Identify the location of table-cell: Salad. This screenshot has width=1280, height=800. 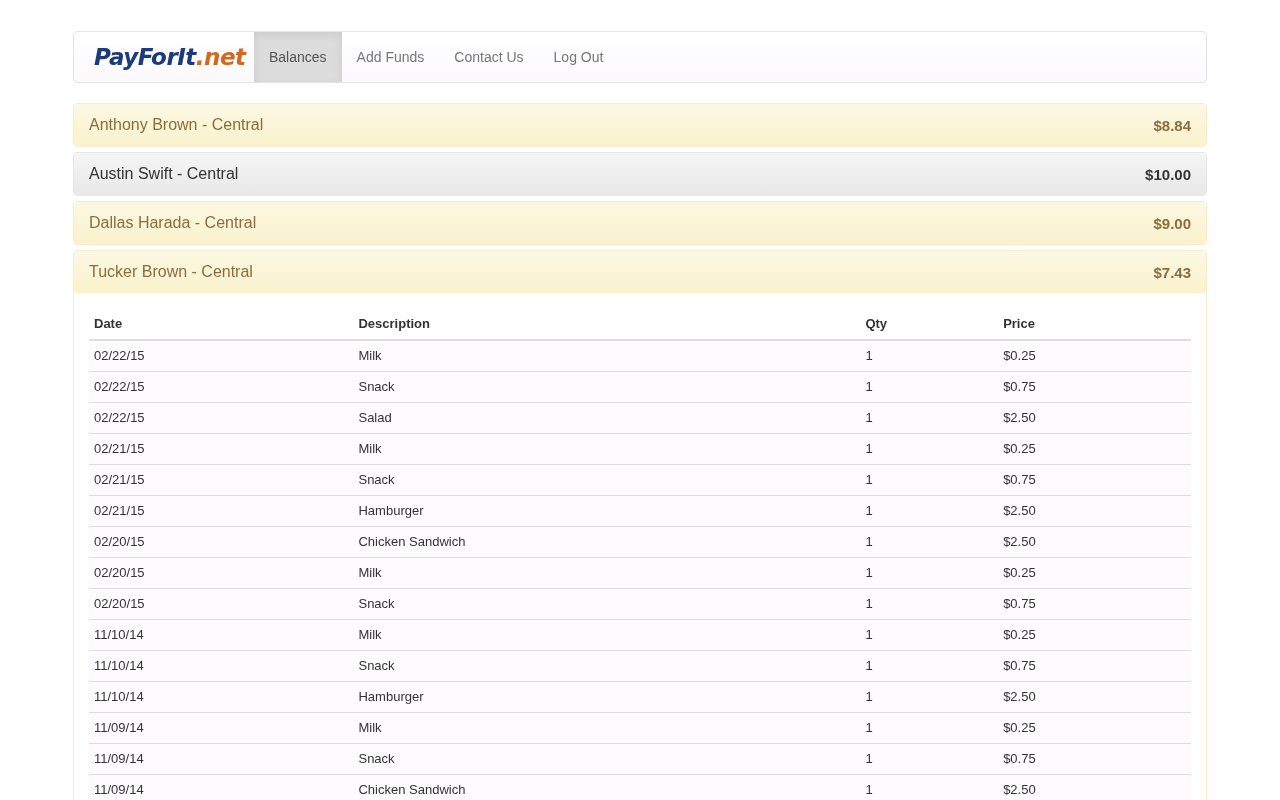
(607, 418).